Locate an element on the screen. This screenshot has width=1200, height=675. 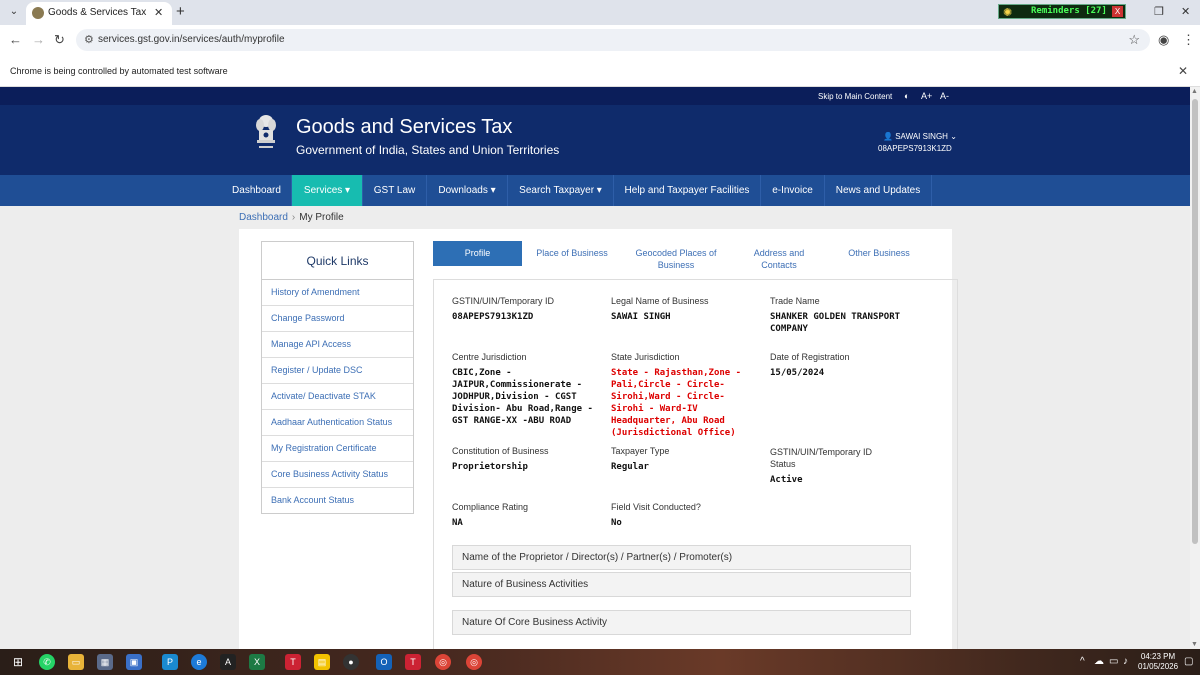
tally-icon: T is located at coordinates (293, 662).